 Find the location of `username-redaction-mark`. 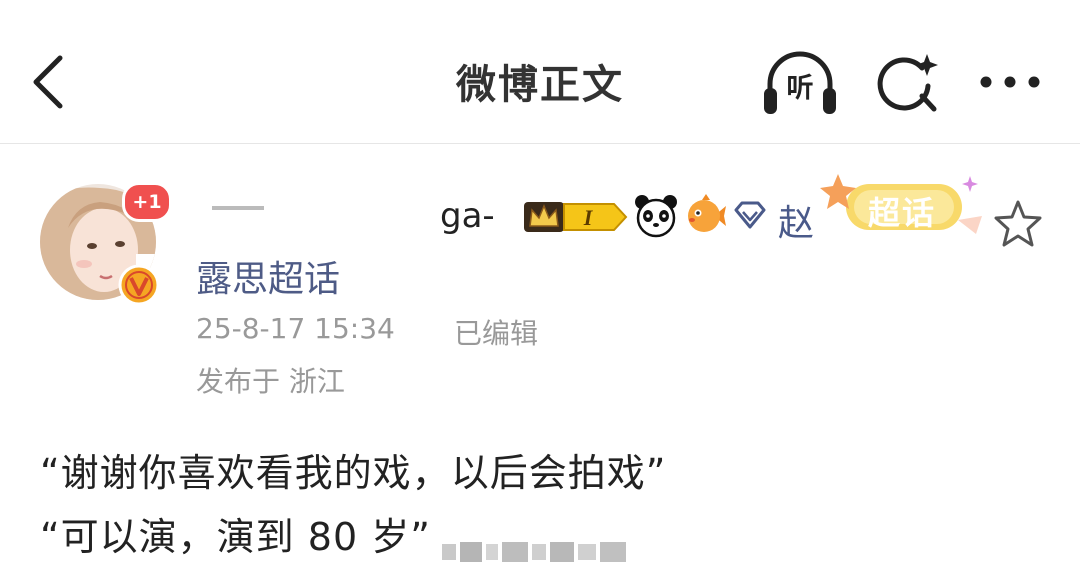

username-redaction-mark is located at coordinates (238, 208).